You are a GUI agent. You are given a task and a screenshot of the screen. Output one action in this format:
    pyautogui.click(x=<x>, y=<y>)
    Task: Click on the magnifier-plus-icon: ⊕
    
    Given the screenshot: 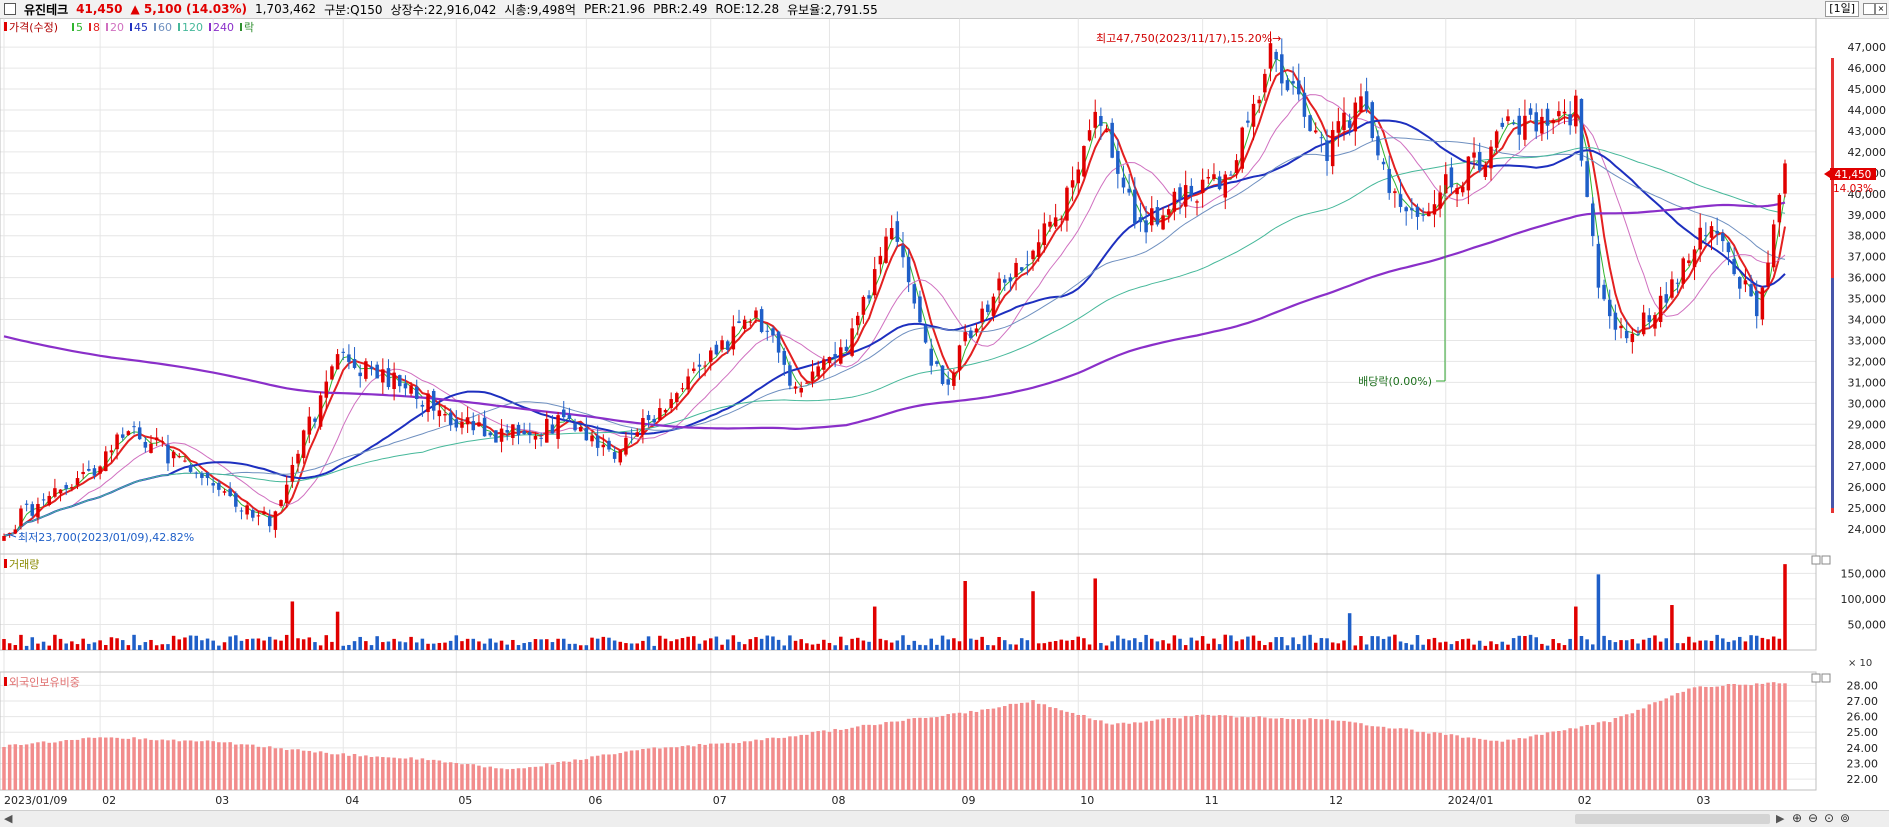 What is the action you would take?
    pyautogui.click(x=1797, y=818)
    